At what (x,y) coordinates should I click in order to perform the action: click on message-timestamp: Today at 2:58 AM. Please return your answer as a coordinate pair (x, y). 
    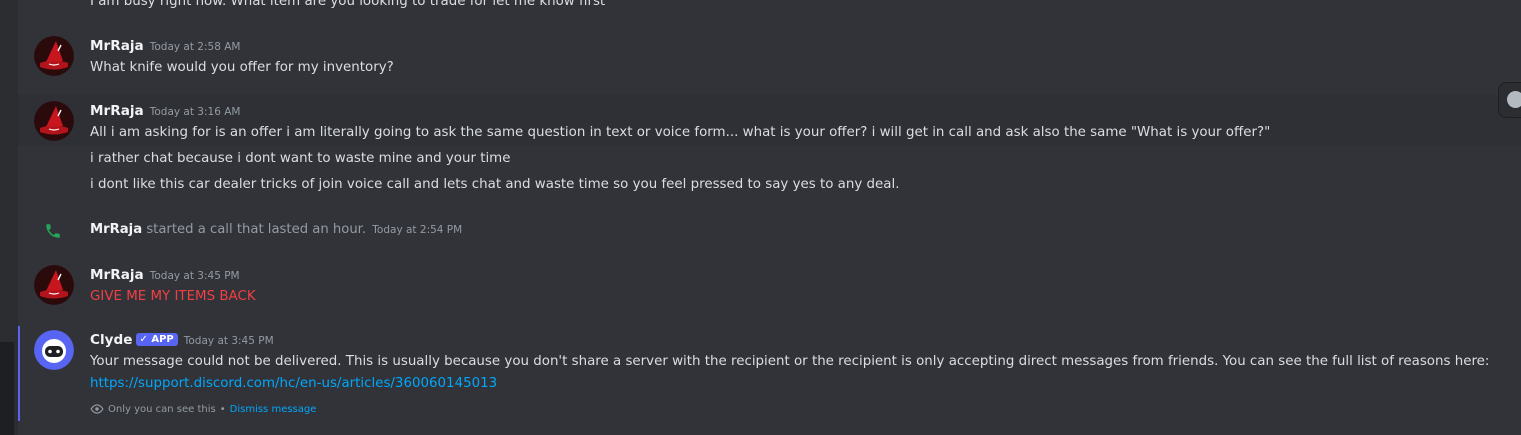
    Looking at the image, I should click on (195, 47).